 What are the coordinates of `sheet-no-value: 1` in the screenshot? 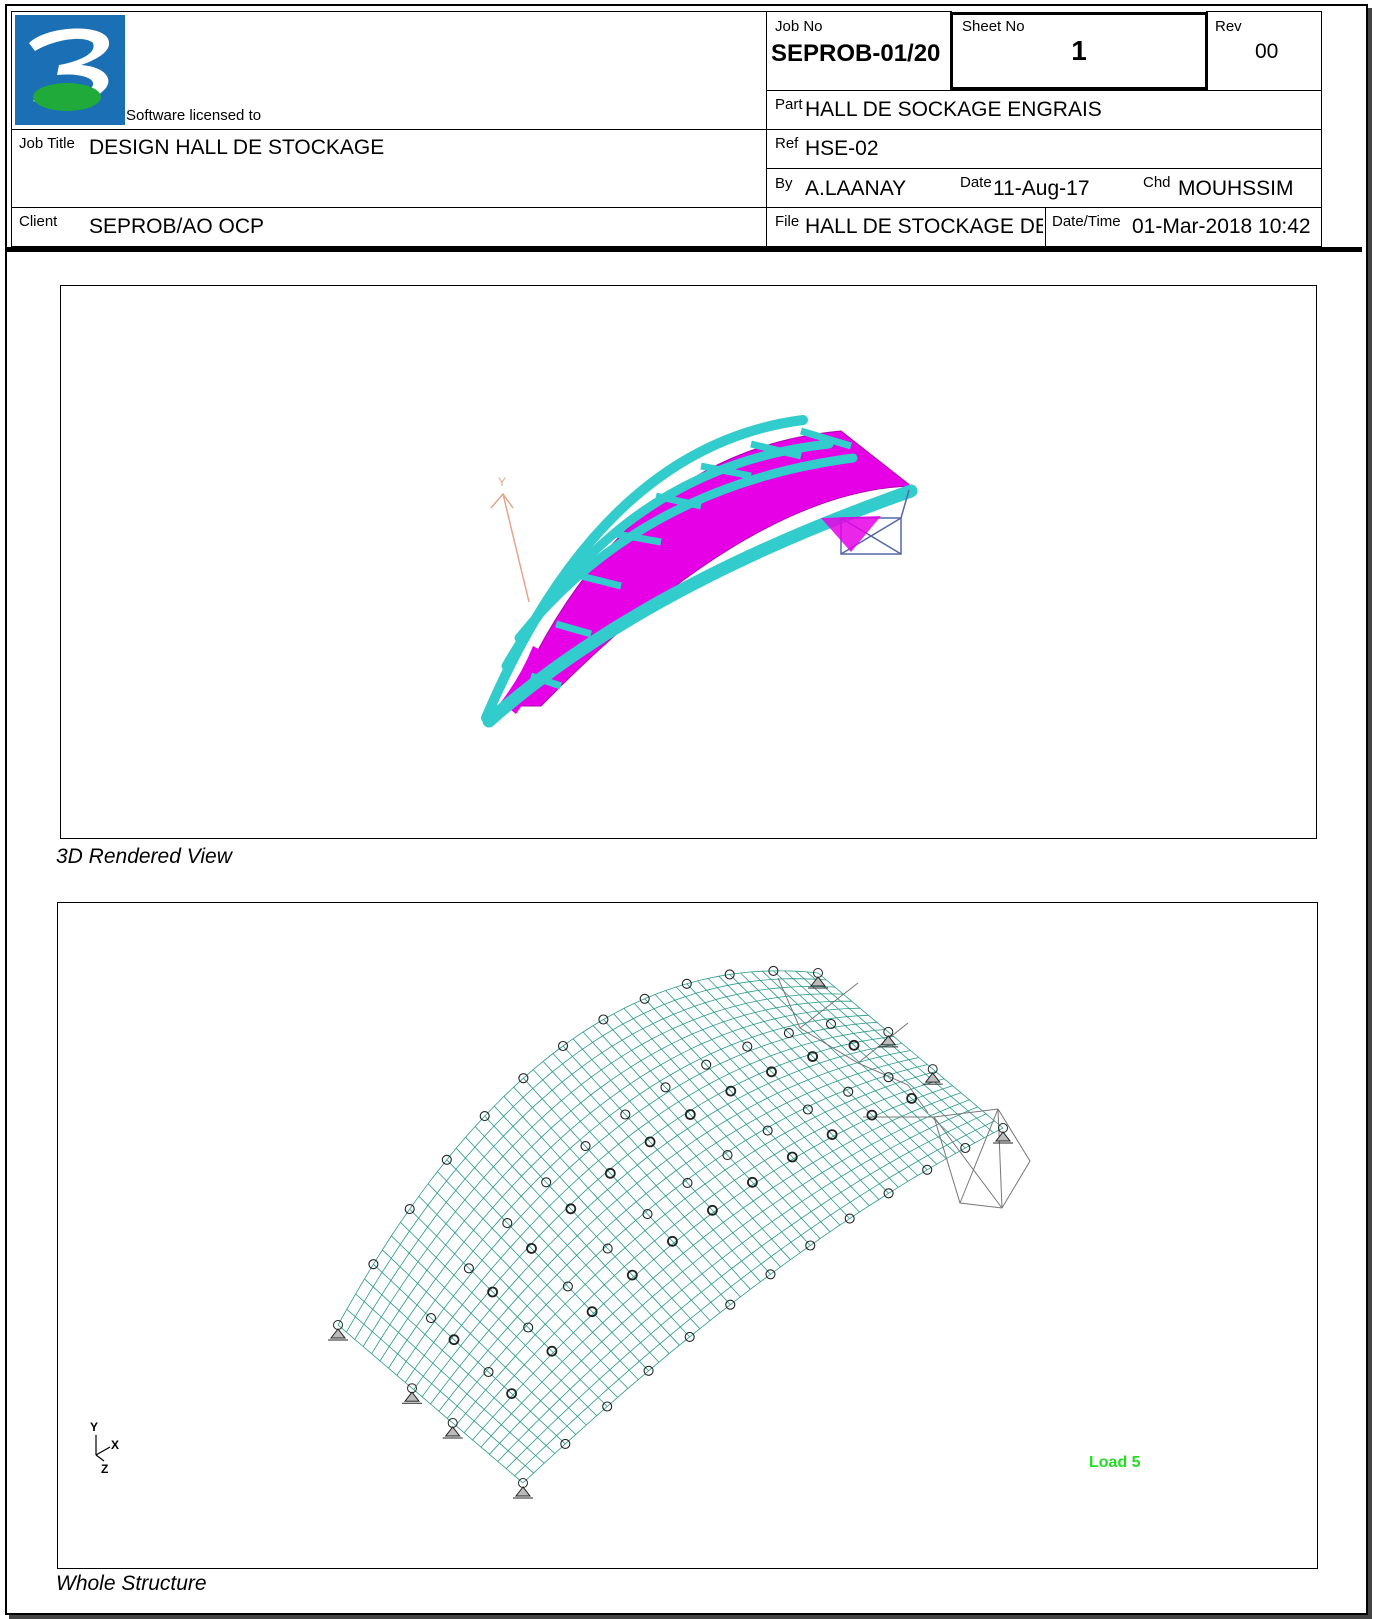 It's located at (1079, 50).